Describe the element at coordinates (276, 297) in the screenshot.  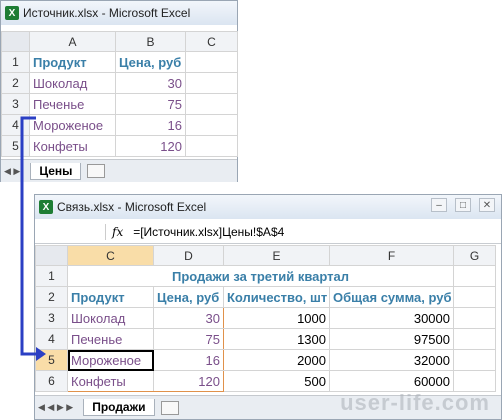
I see `header-quantity: Количество, шт` at that location.